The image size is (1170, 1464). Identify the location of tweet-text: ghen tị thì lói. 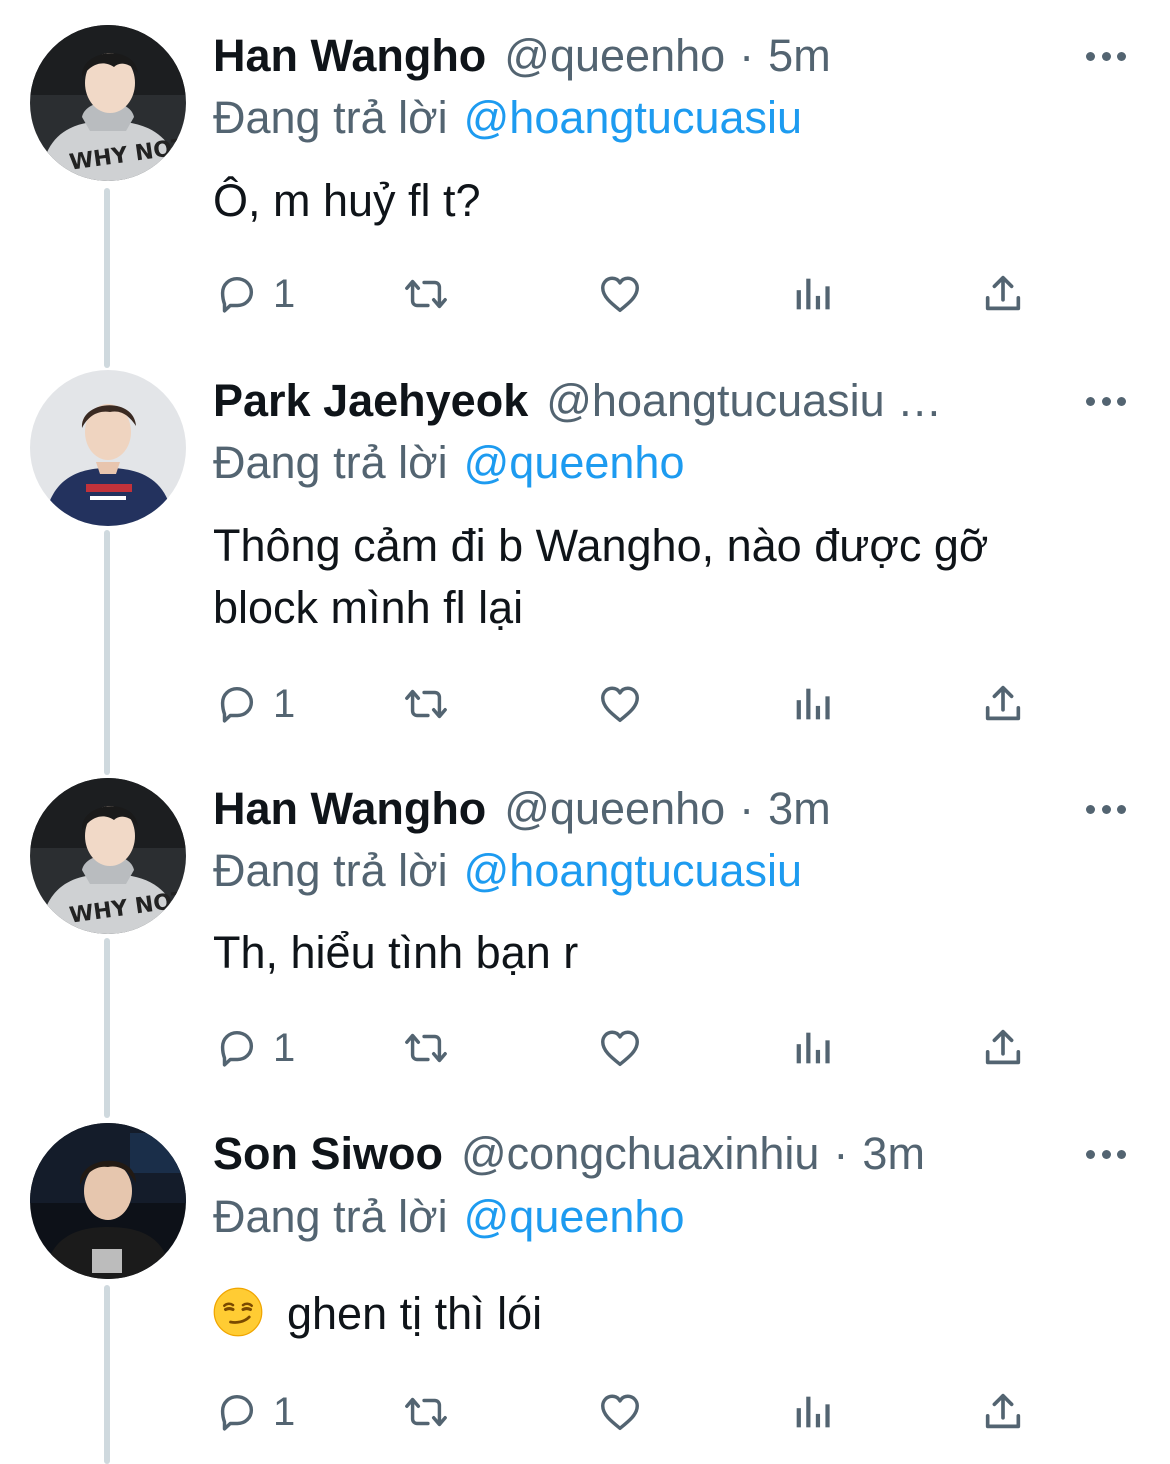
(415, 1313).